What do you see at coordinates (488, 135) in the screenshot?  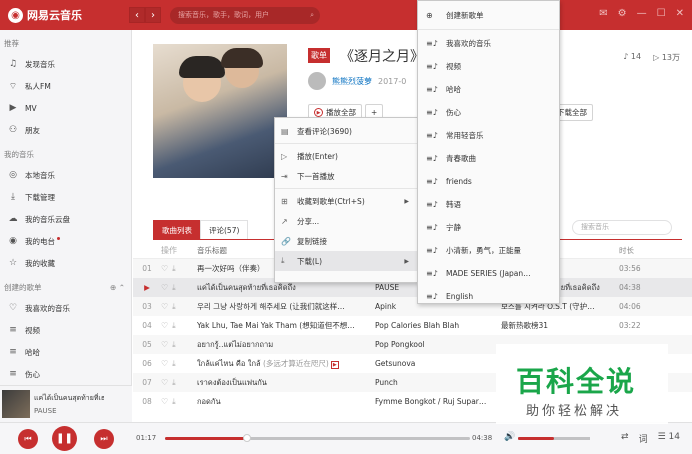 I see `submenu-item-playlist: ≡♪ 常用轻音乐` at bounding box center [488, 135].